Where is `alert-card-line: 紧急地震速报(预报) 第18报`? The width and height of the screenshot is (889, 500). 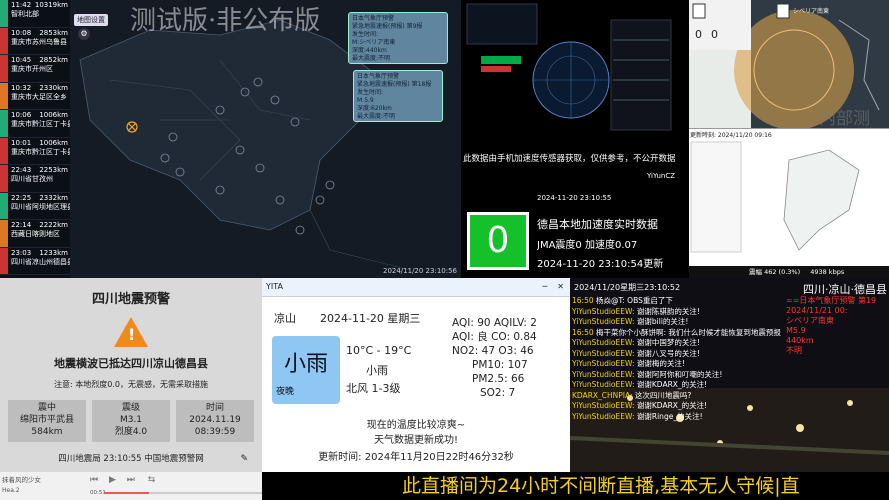
alert-card-line: 紧急地震速报(预报) 第18报 is located at coordinates (394, 84).